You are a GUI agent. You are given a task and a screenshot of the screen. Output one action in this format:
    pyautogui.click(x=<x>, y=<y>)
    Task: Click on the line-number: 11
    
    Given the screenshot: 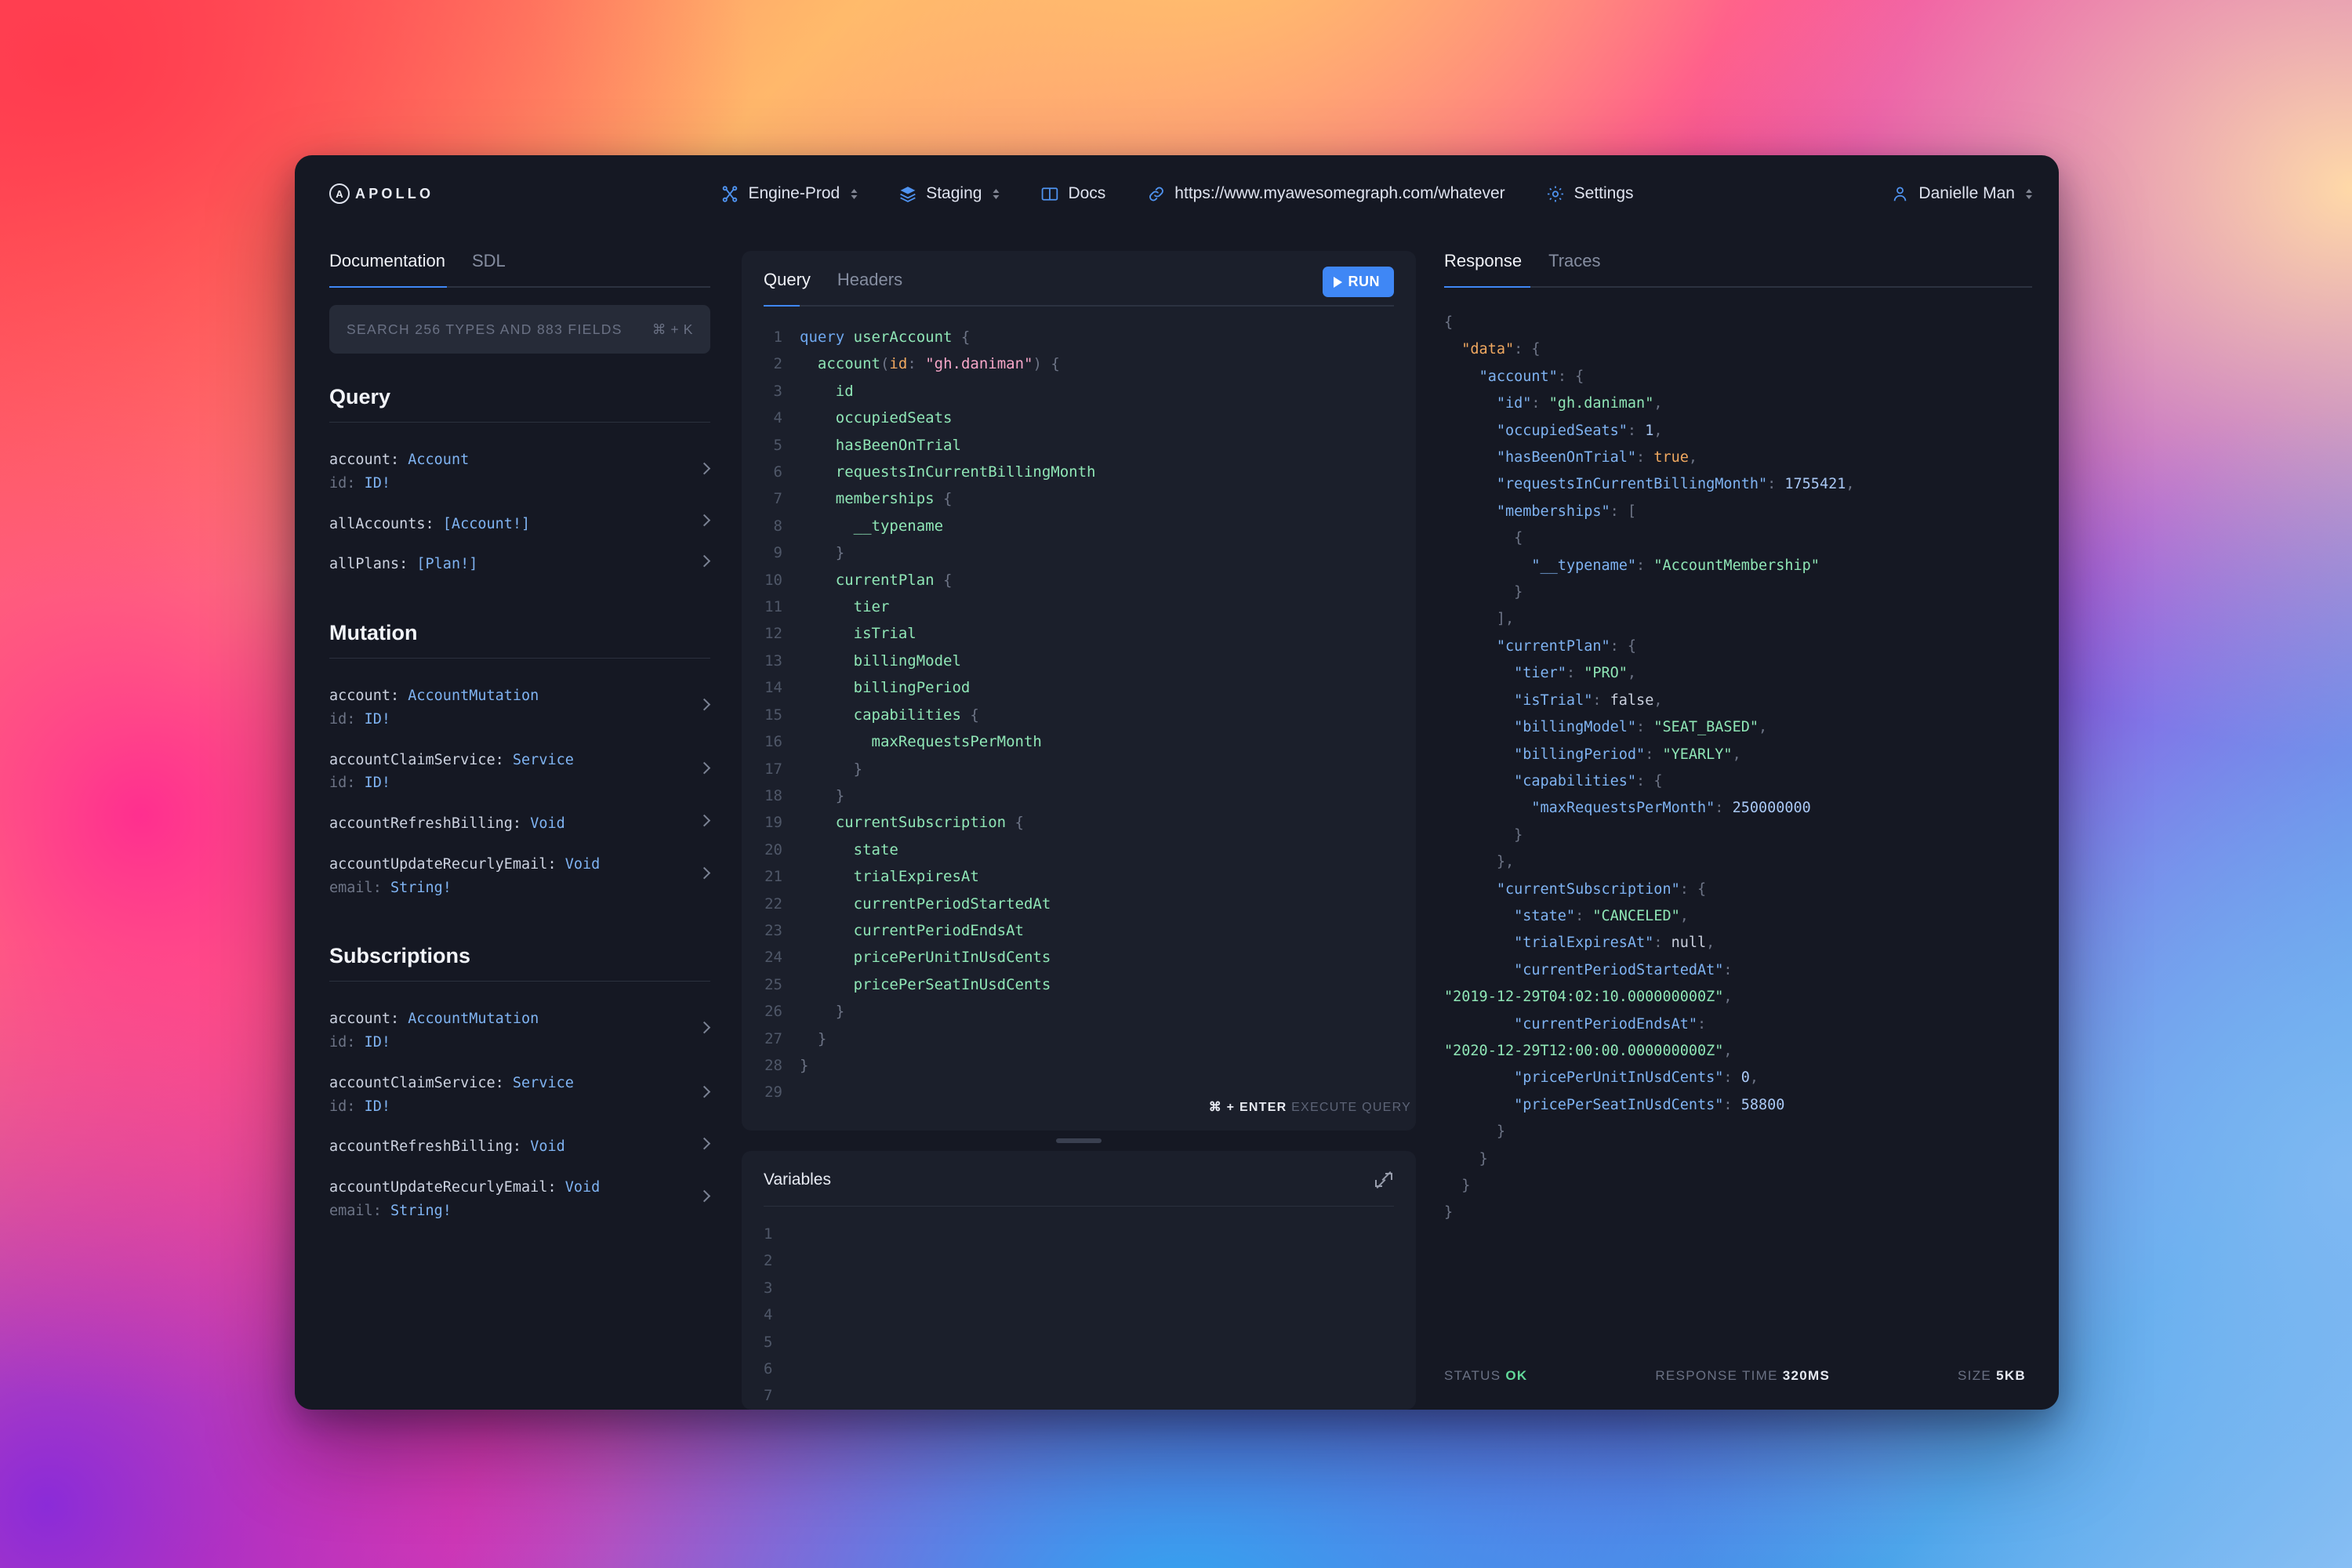 What is the action you would take?
    pyautogui.click(x=773, y=607)
    